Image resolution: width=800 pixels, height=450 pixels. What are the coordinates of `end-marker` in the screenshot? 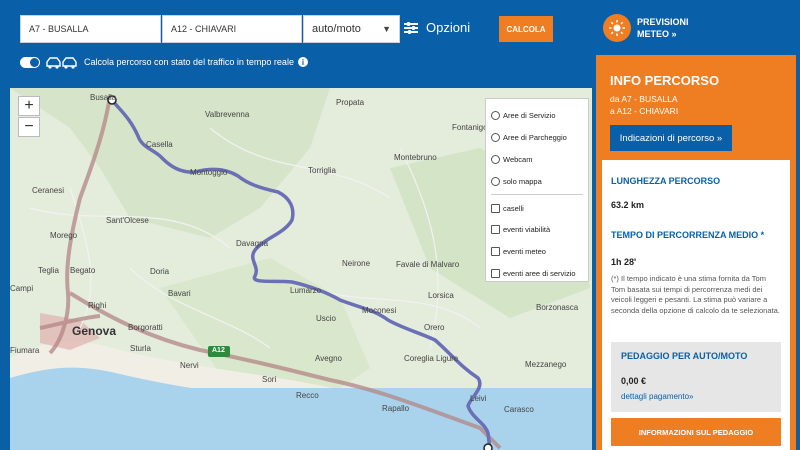 It's located at (488, 446).